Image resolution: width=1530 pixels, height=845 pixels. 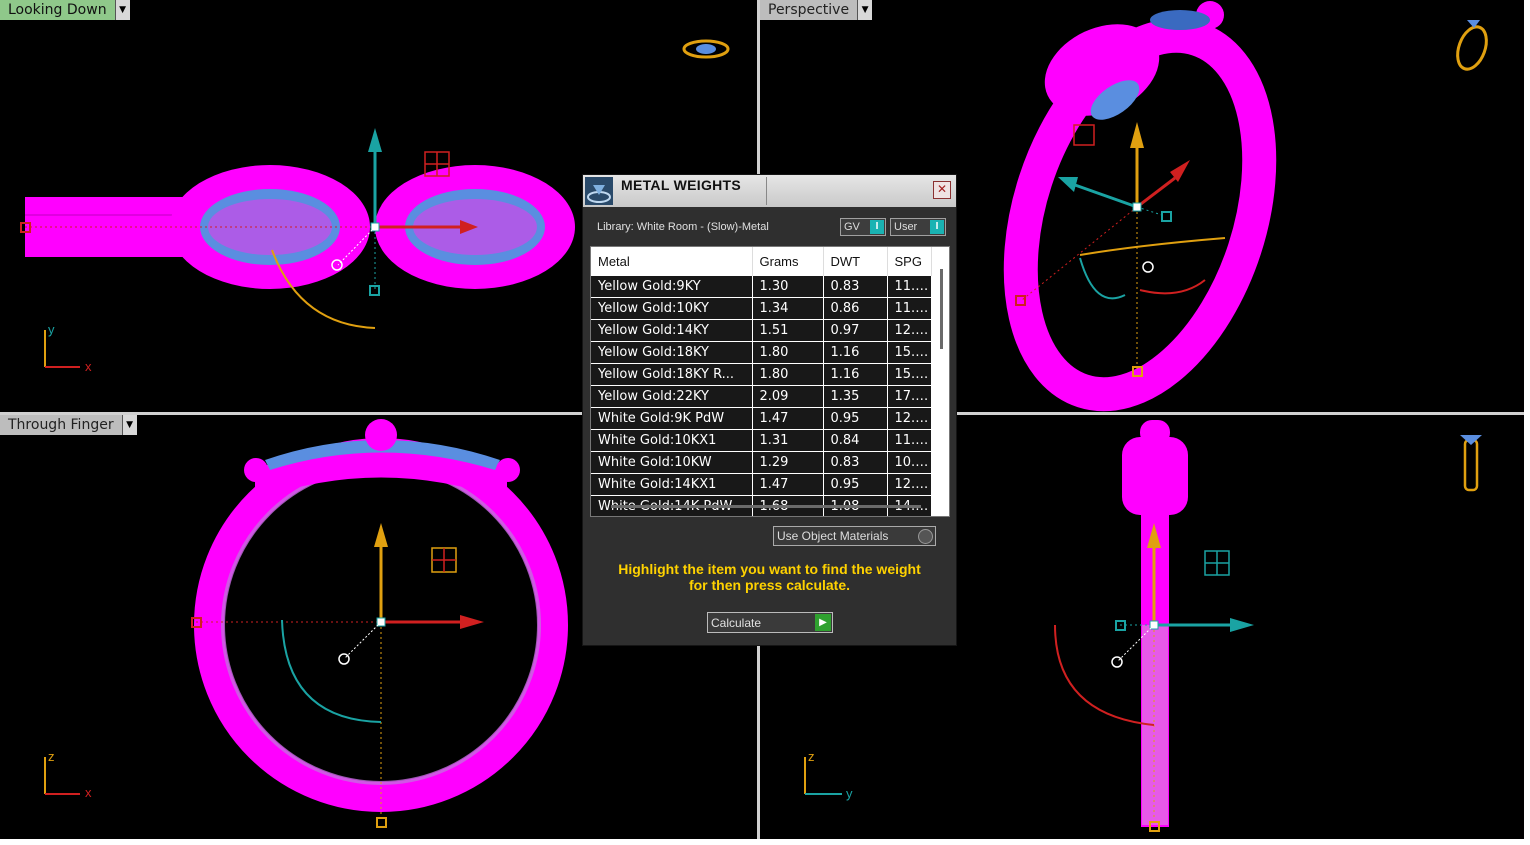 I want to click on instruction-line-2: for then press calculate., so click(x=769, y=585).